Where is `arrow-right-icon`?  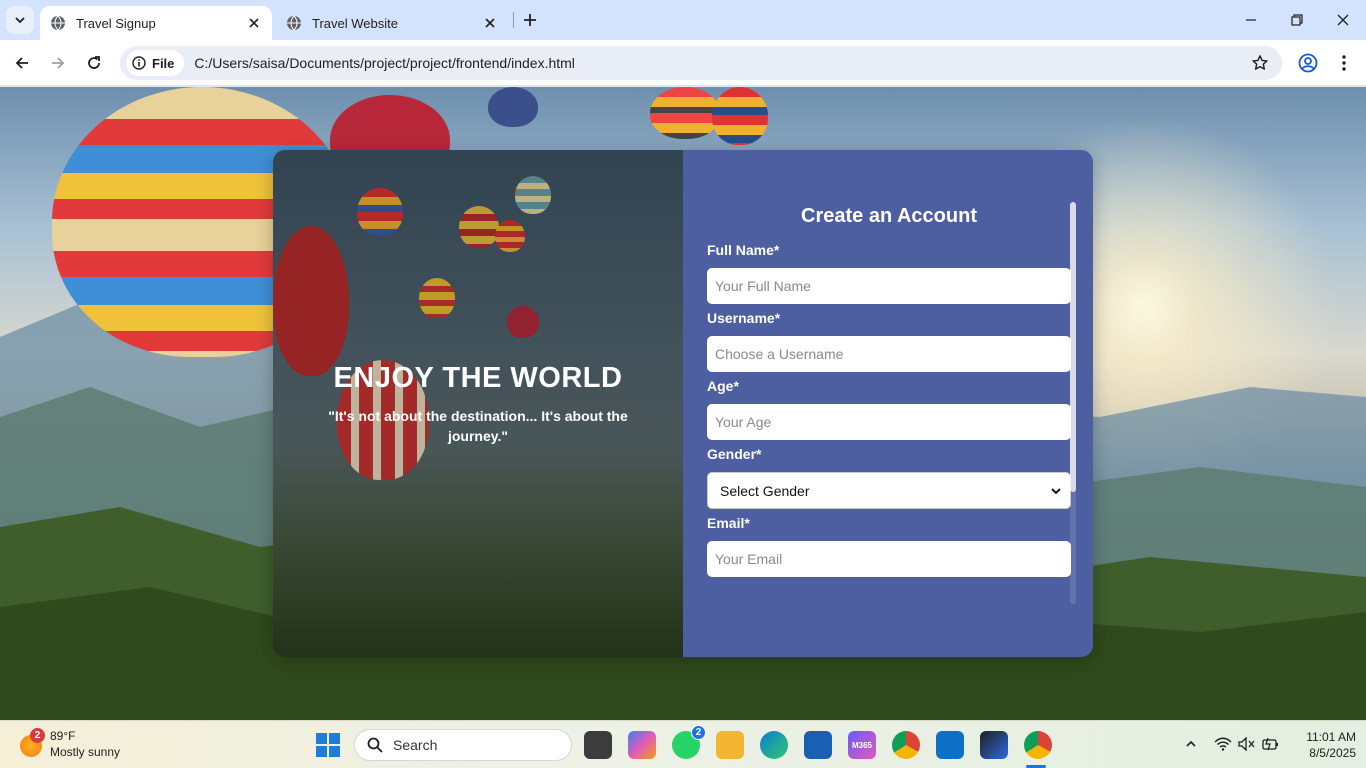 arrow-right-icon is located at coordinates (58, 63).